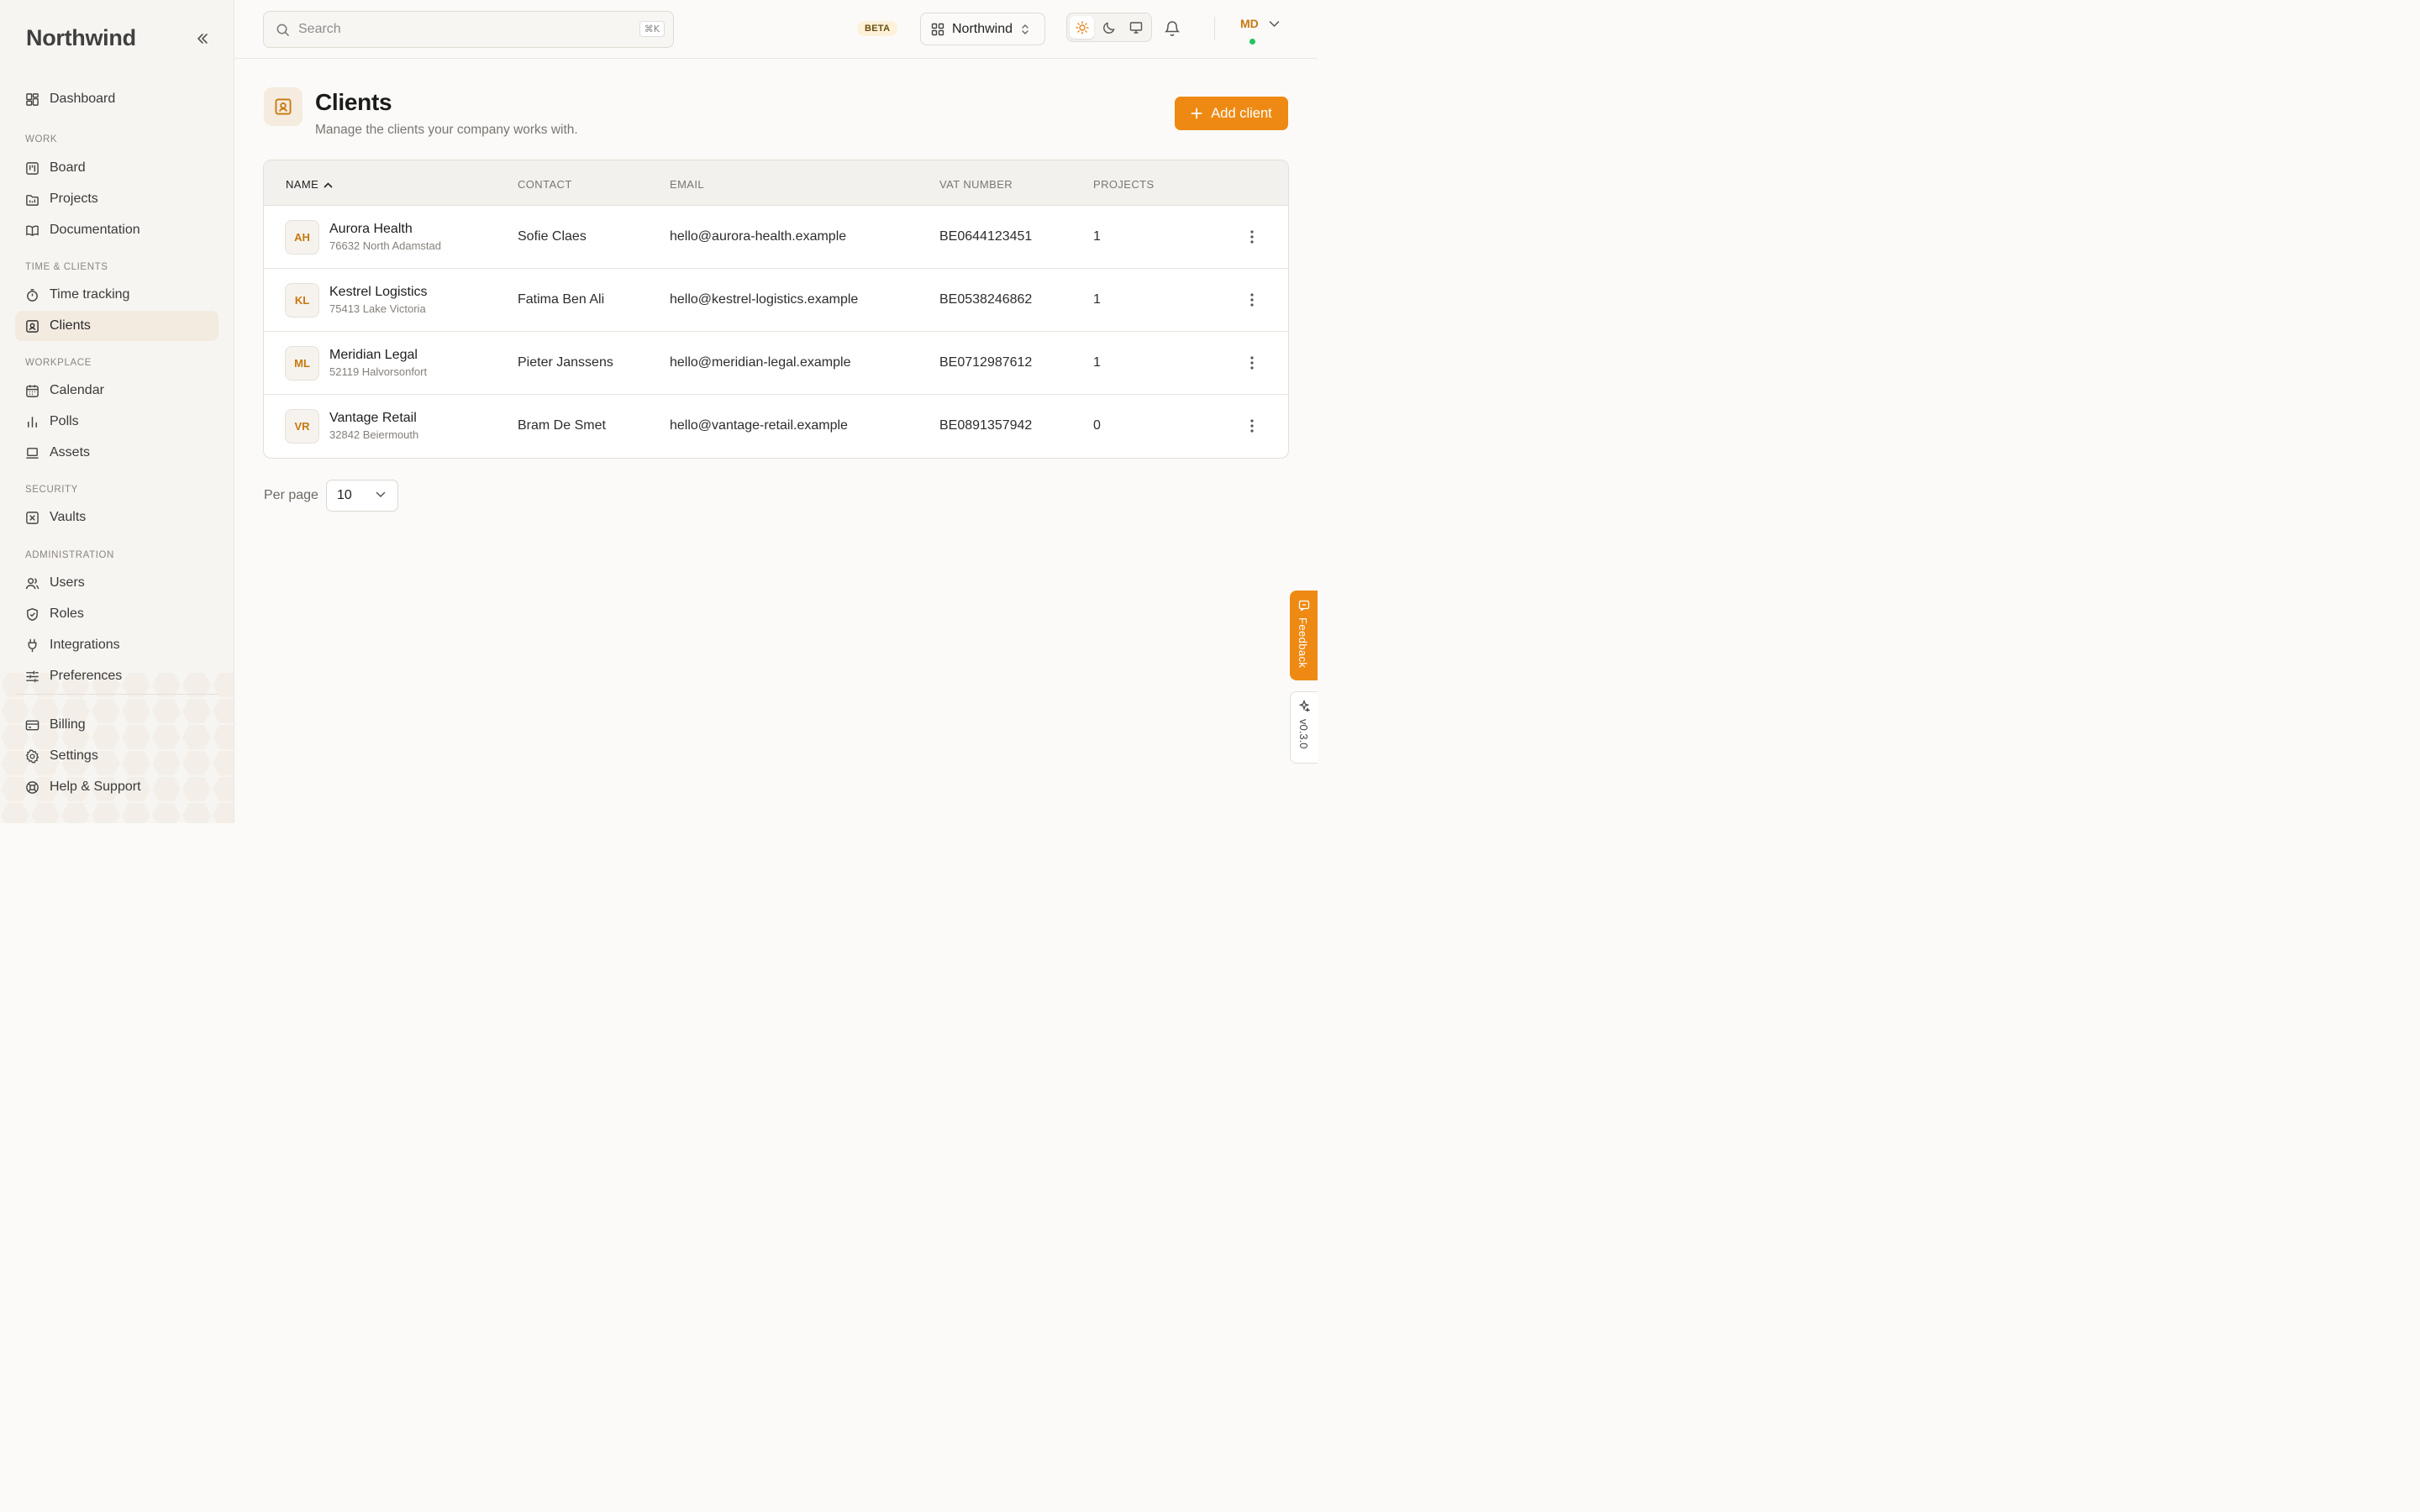 The height and width of the screenshot is (1512, 2420). Describe the element at coordinates (74, 199) in the screenshot. I see `sidebar-item-label: Projects` at that location.